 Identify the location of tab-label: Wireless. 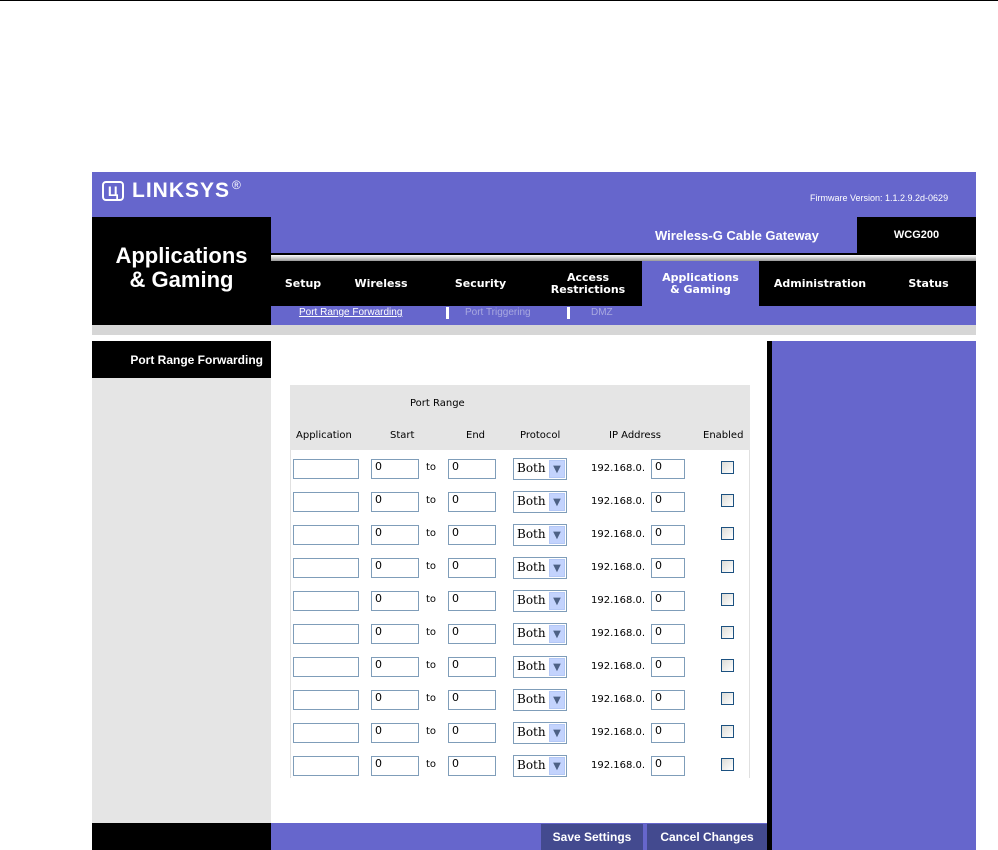
(381, 283).